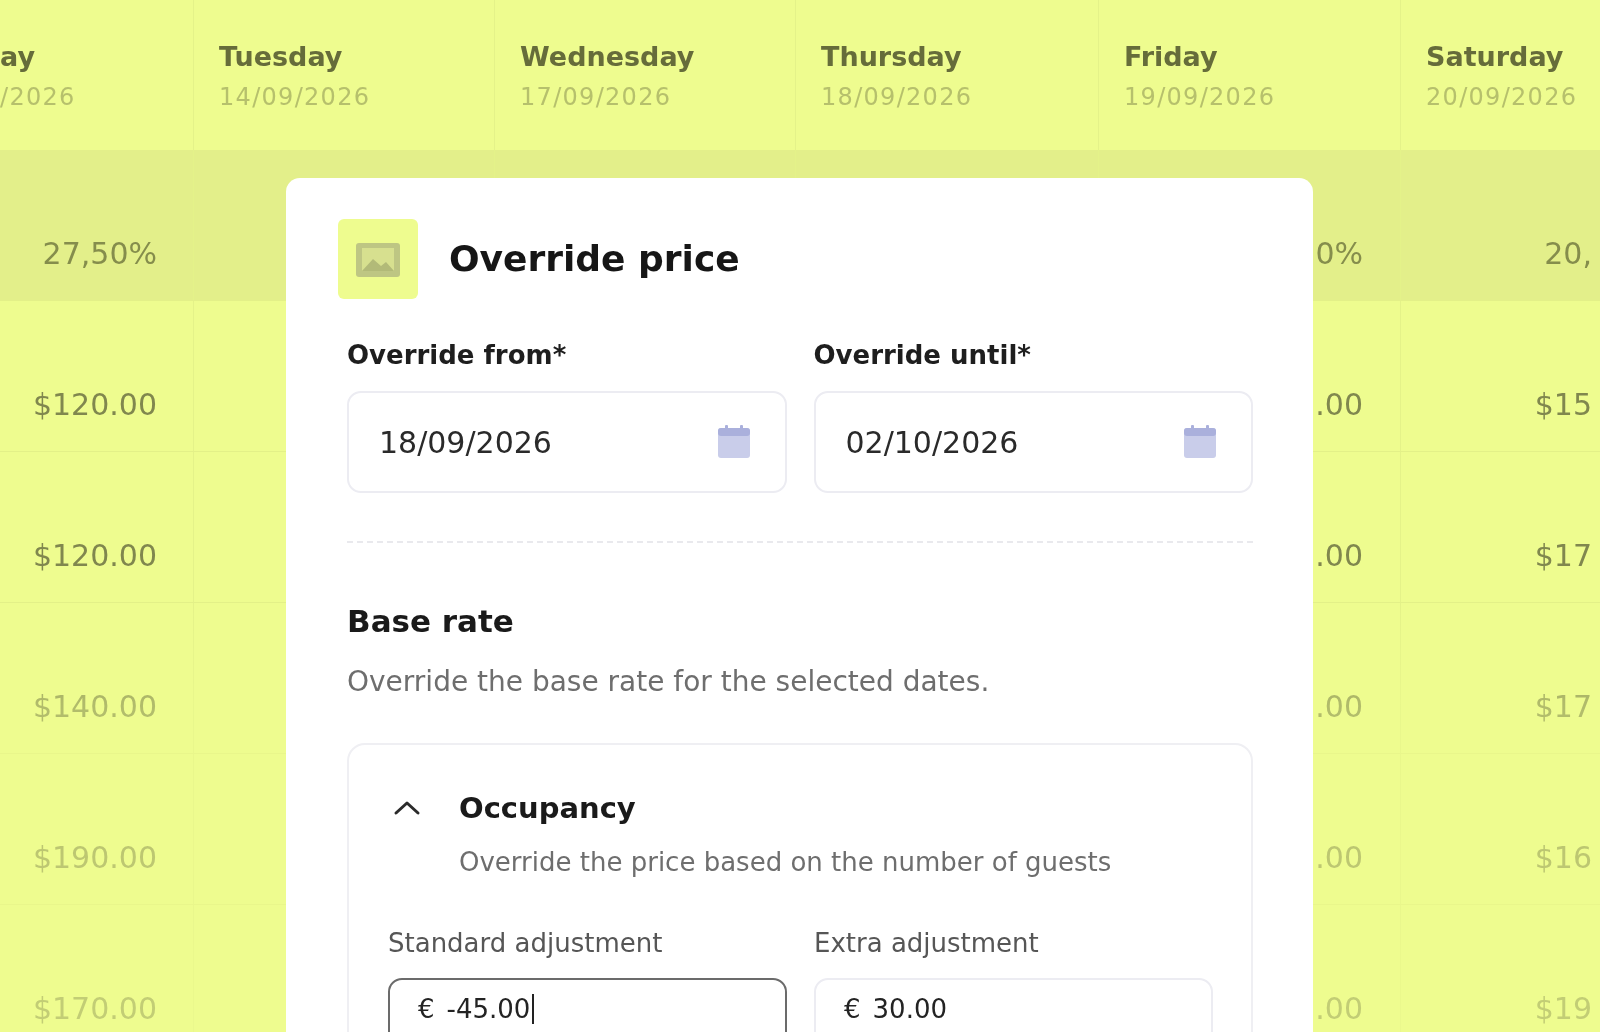 The width and height of the screenshot is (1600, 1032). Describe the element at coordinates (567, 442) in the screenshot. I see `date-field: 18/09/2026` at that location.